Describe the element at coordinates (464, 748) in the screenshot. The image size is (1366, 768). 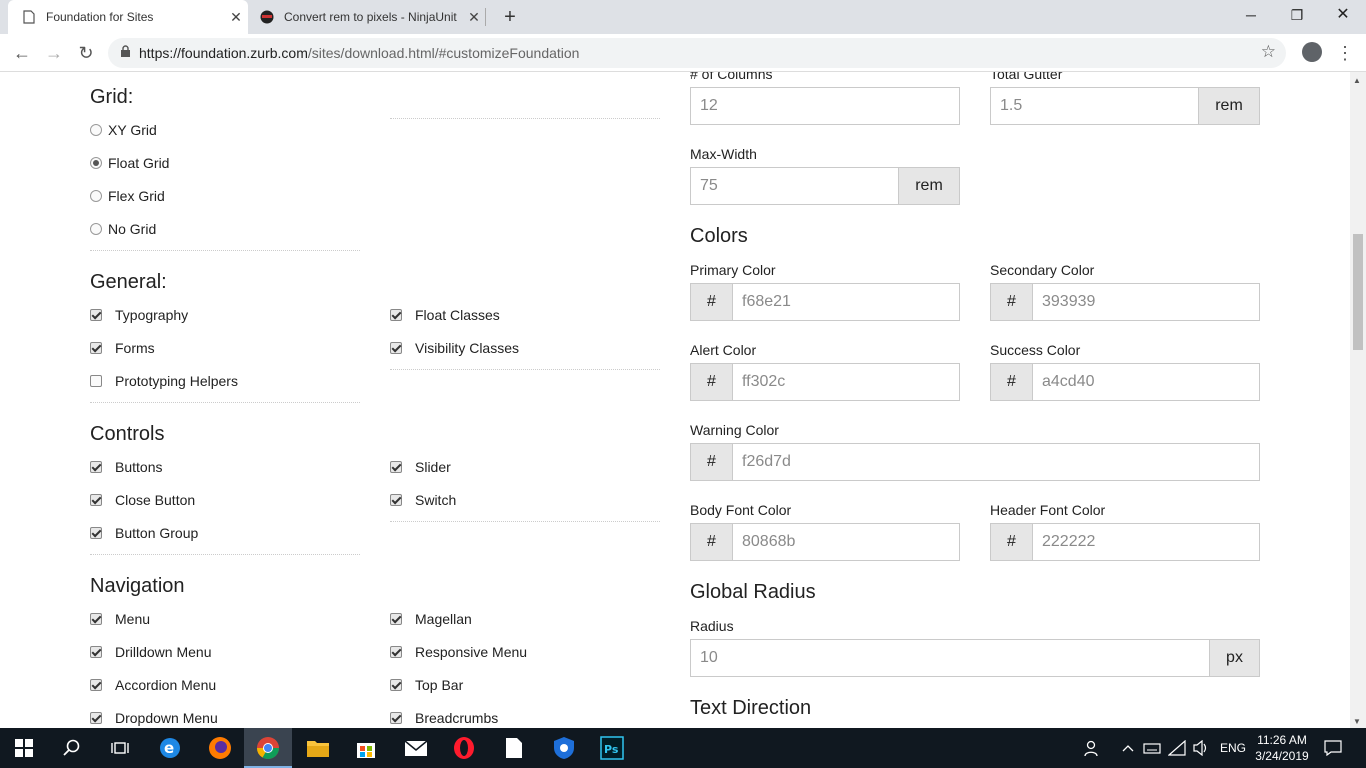
I see `opera-icon` at that location.